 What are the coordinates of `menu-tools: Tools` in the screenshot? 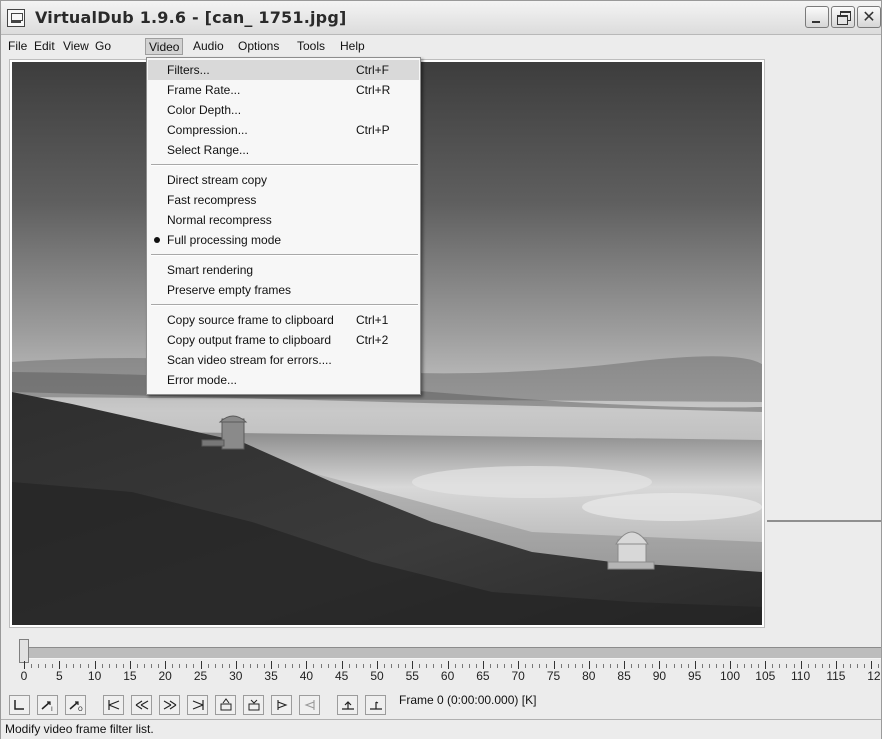 It's located at (311, 46).